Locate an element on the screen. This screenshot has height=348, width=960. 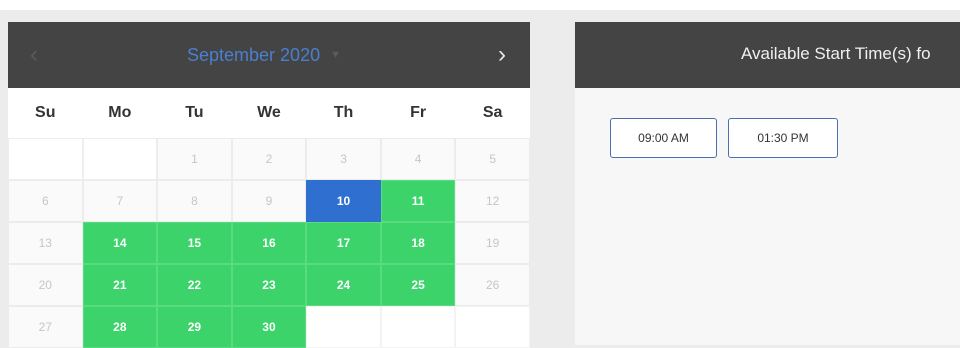
month-select: September 2020 ▼ is located at coordinates (264, 55).